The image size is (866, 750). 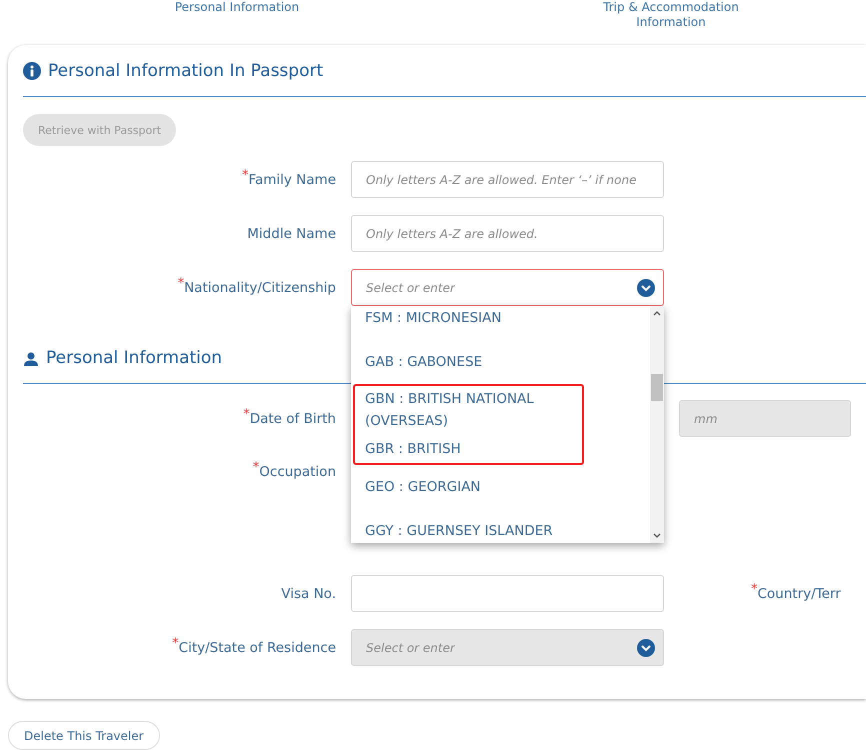 What do you see at coordinates (468, 410) in the screenshot?
I see `dropdown-option: GBN : BRITISH NATIONAL (OVERSEAS)` at bounding box center [468, 410].